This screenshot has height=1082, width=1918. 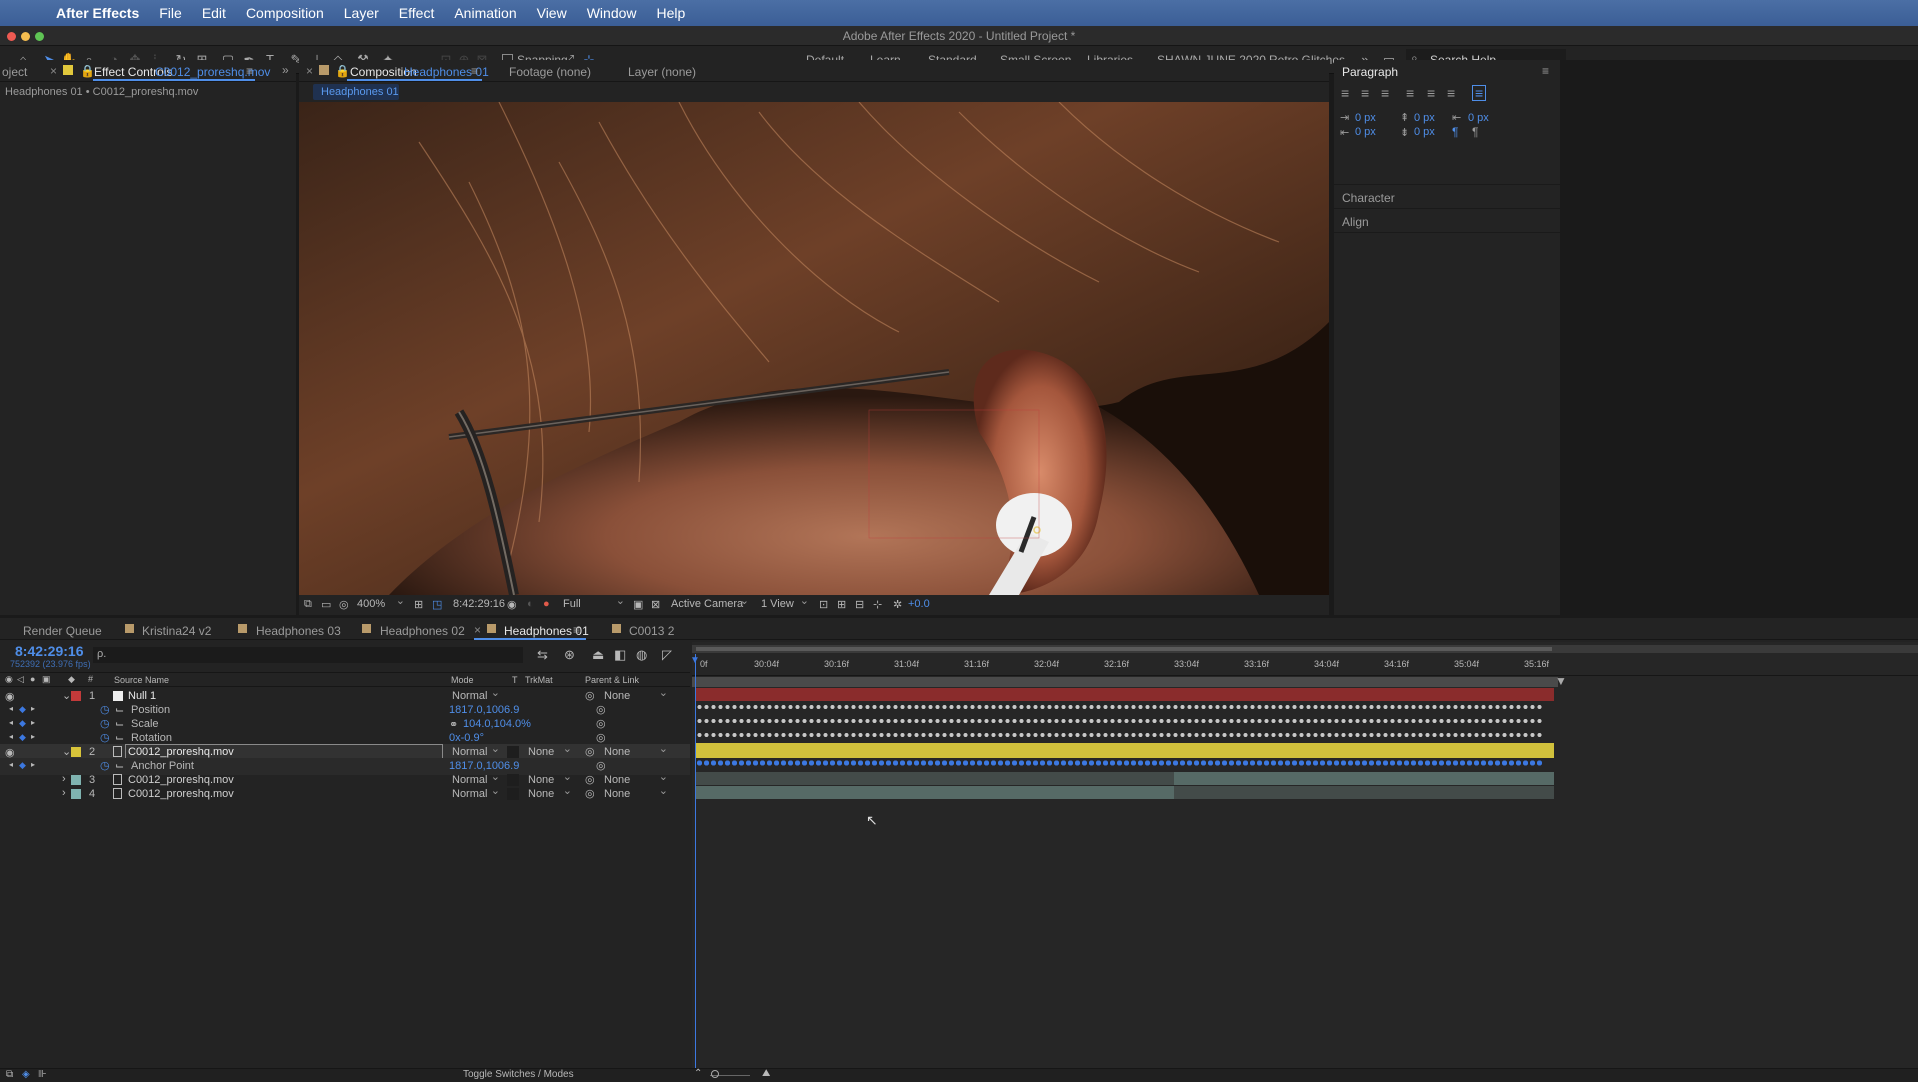 What do you see at coordinates (141, 680) in the screenshot?
I see `source-name-header: Source Name` at bounding box center [141, 680].